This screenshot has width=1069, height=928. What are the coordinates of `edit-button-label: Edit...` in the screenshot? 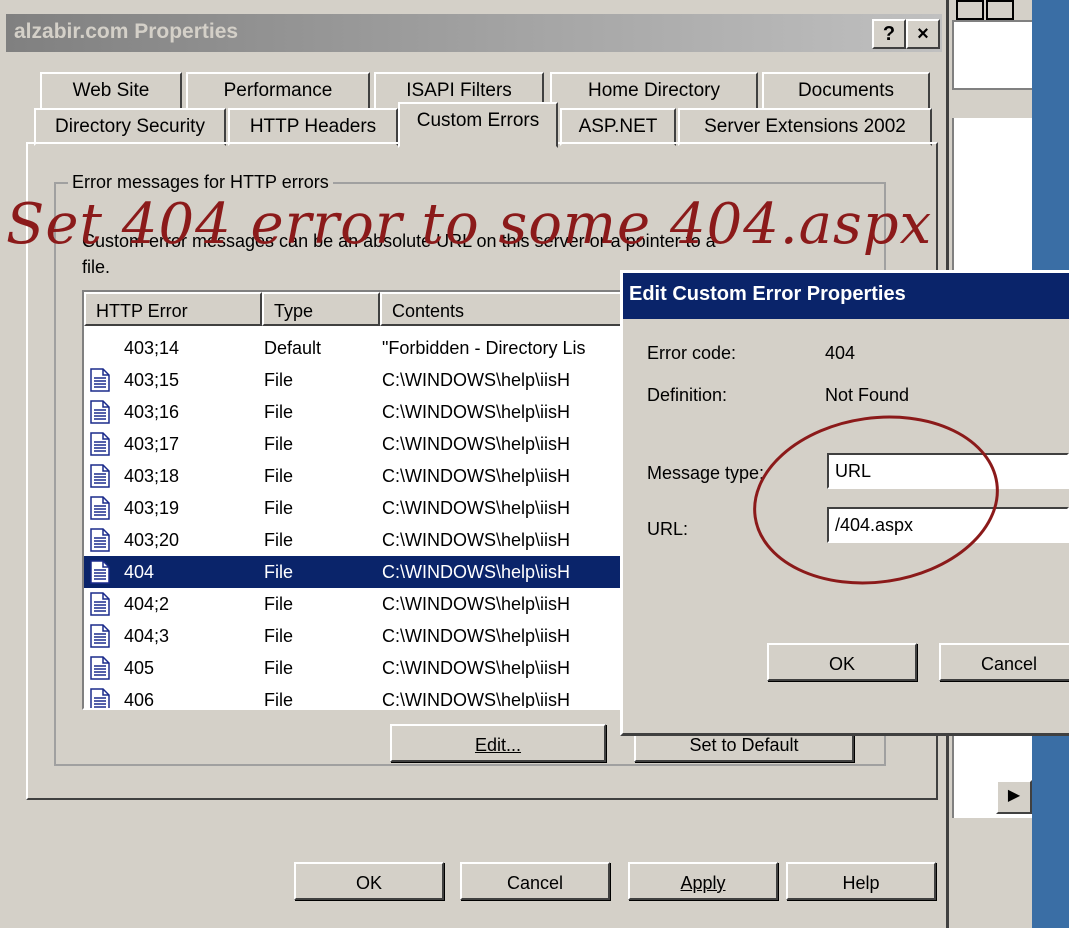 It's located at (498, 745).